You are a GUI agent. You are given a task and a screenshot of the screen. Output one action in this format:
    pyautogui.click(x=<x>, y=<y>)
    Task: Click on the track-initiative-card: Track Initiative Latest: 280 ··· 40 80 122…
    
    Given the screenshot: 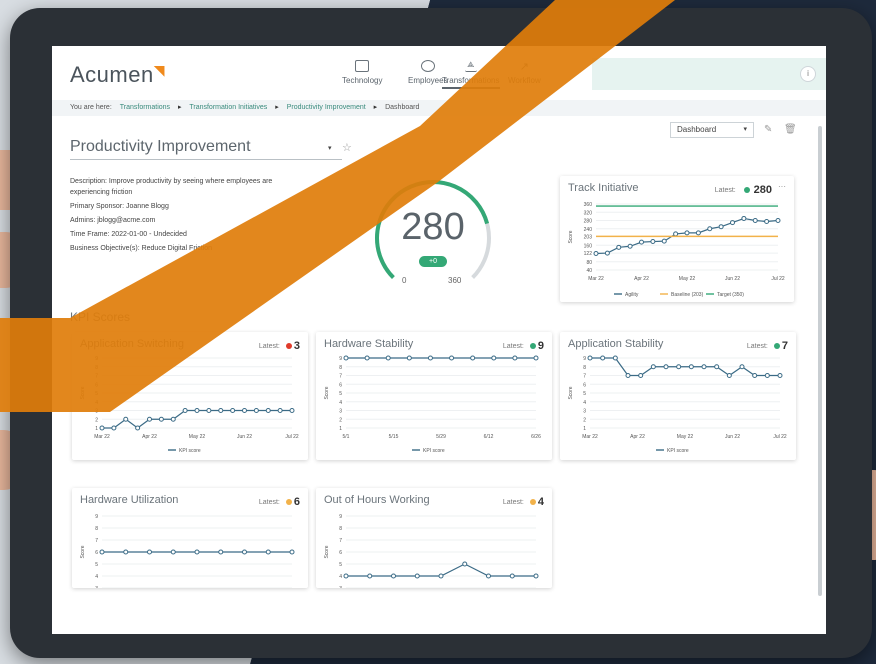 What is the action you would take?
    pyautogui.click(x=677, y=239)
    